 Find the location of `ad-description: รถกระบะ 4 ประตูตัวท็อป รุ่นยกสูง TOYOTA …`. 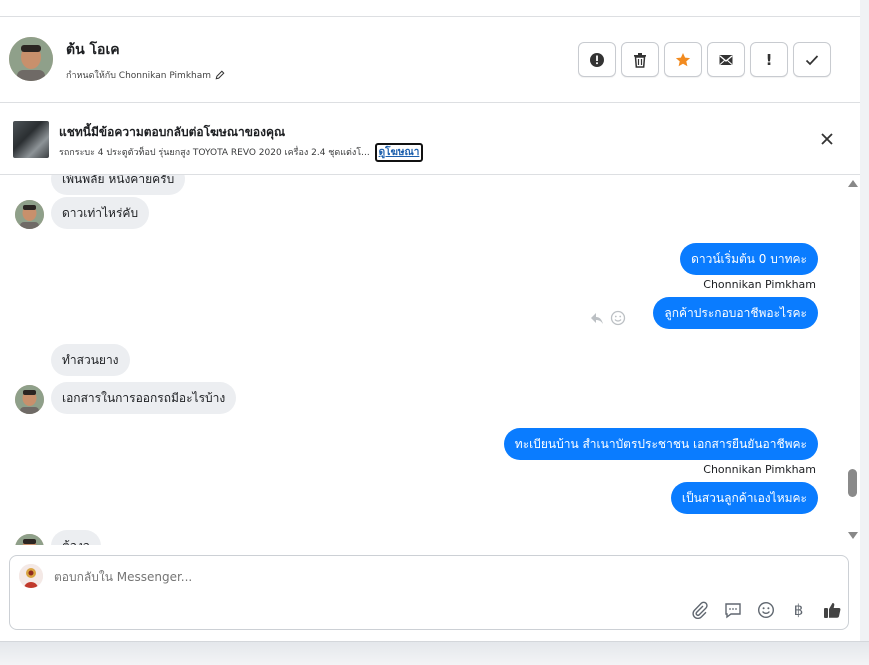

ad-description: รถกระบะ 4 ประตูตัวท็อป รุ่นยกสูง TOYOTA … is located at coordinates (241, 152).